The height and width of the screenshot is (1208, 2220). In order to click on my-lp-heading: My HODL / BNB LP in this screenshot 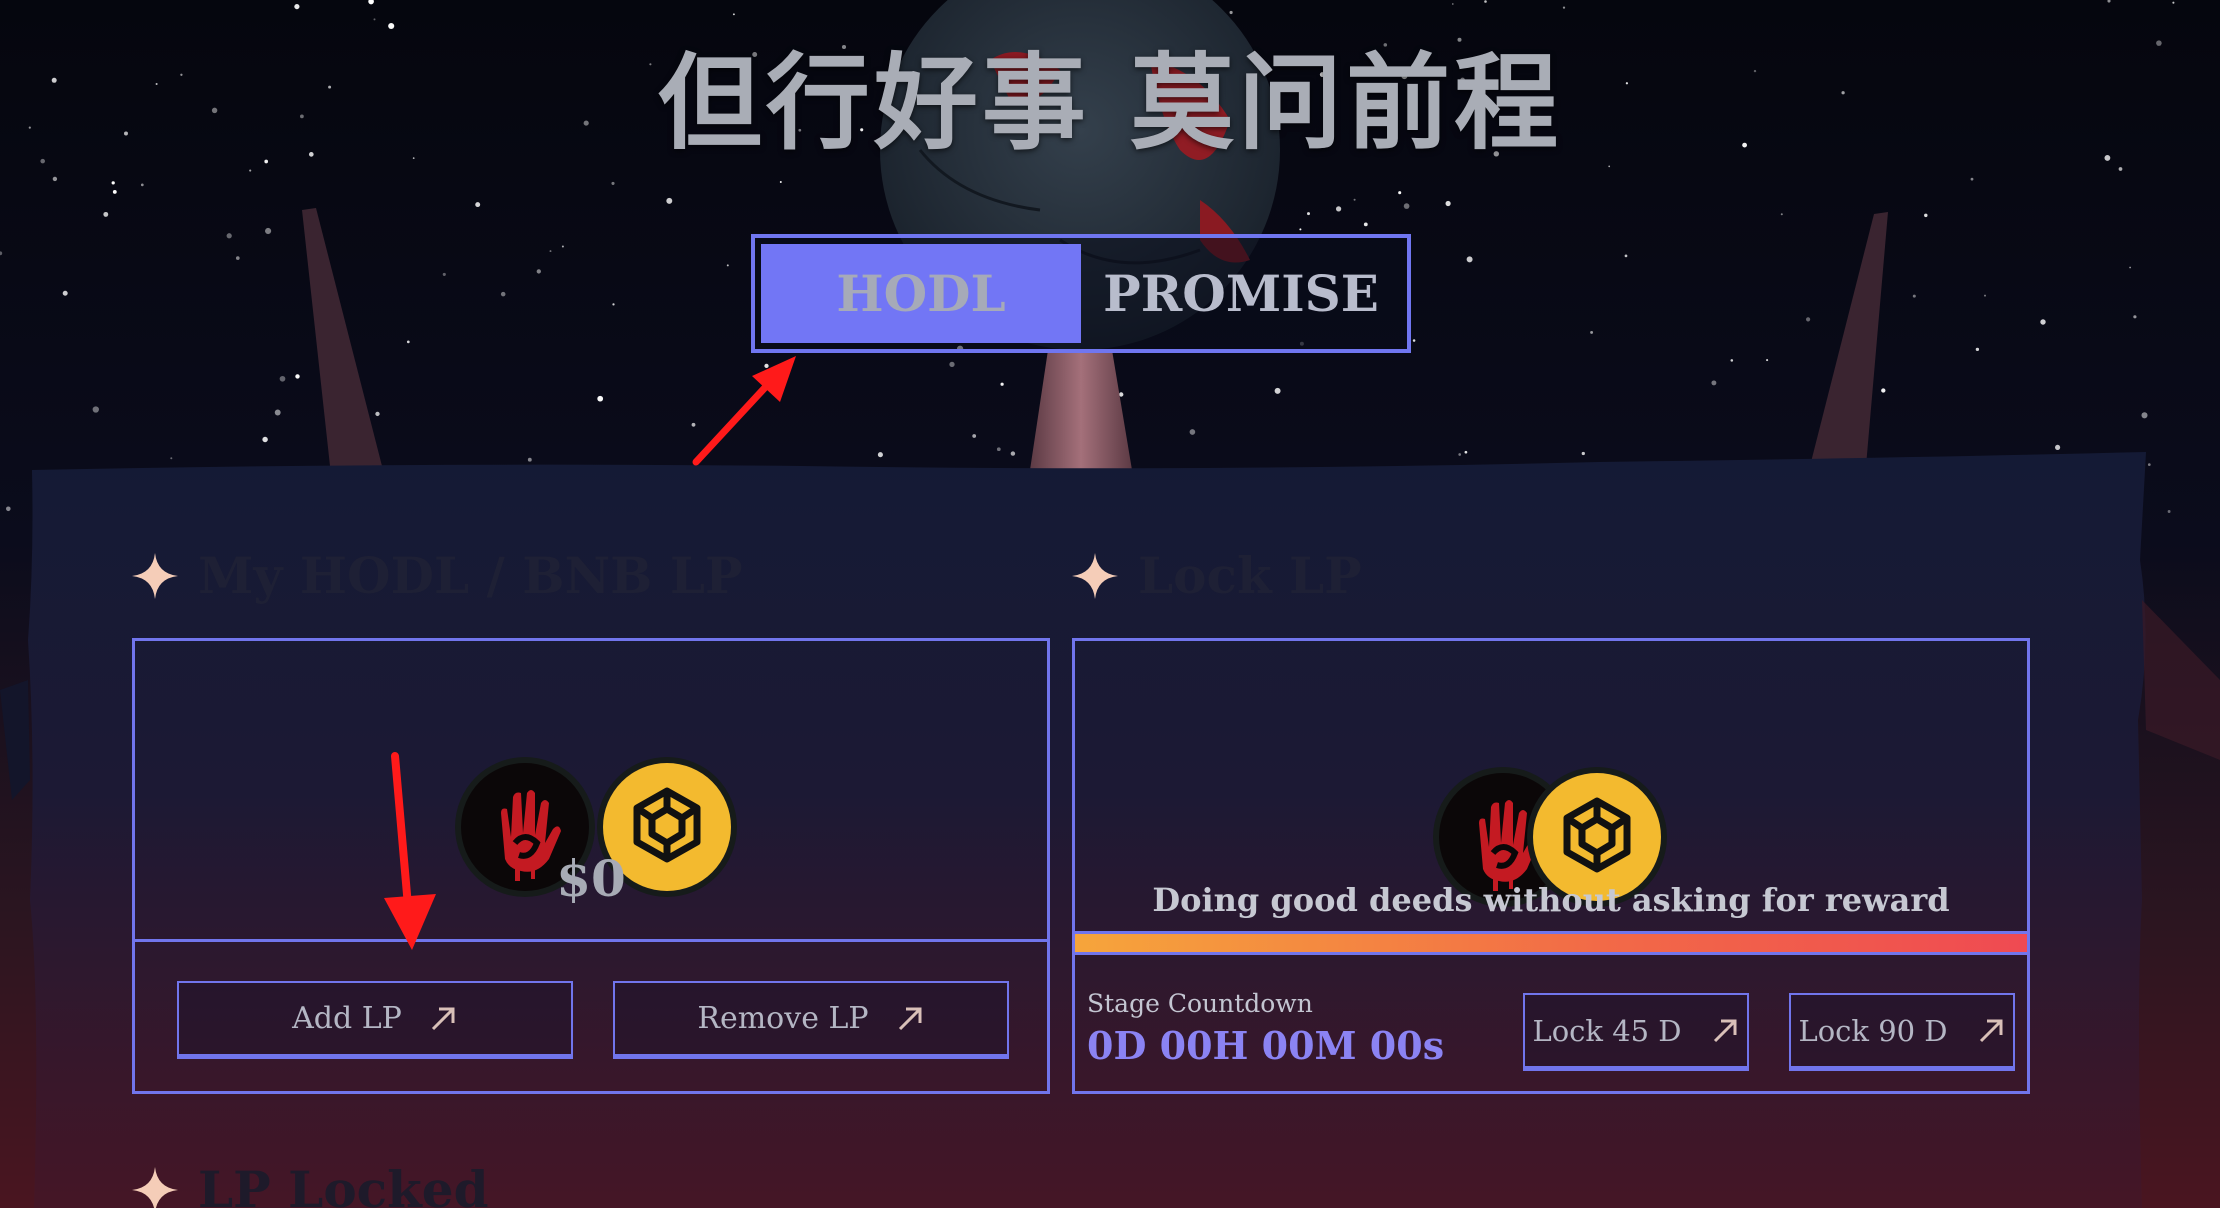, I will do `click(437, 575)`.